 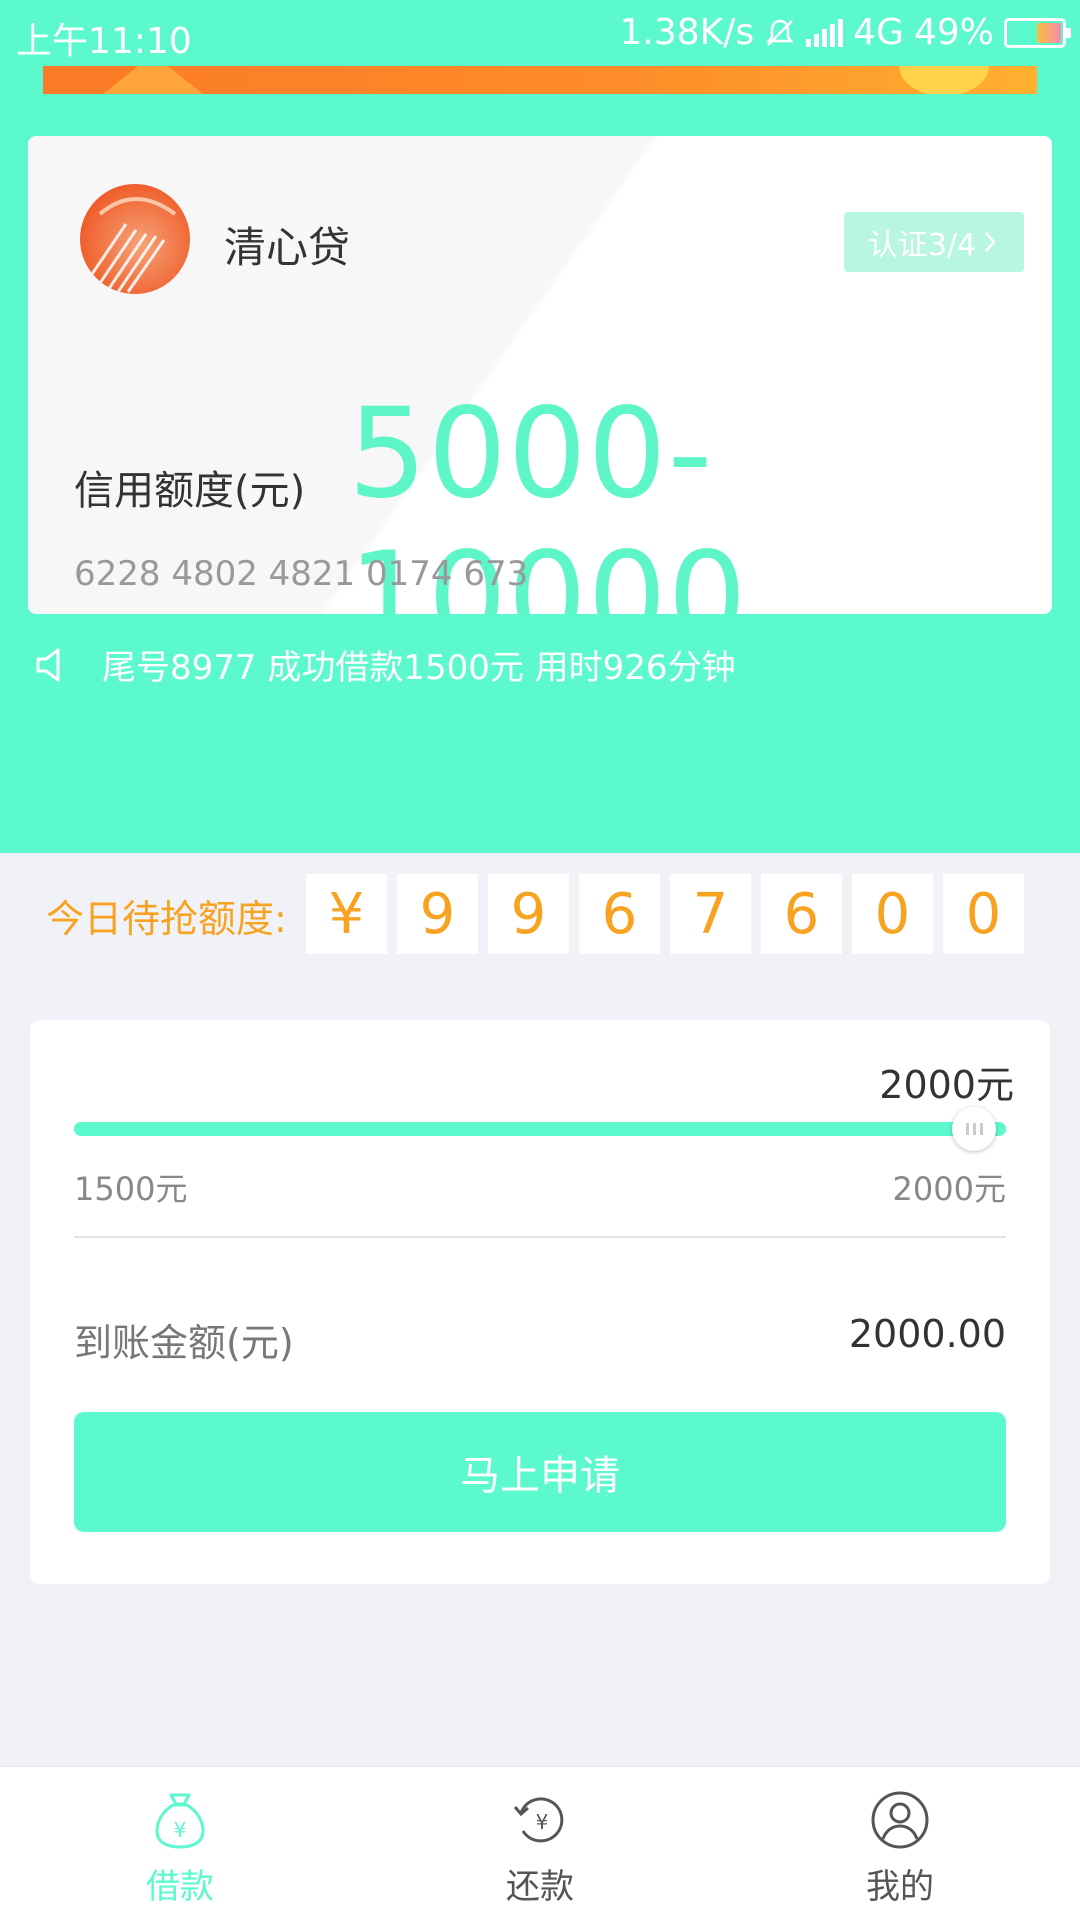 I want to click on repay-icon: ¥, so click(x=538, y=1820).